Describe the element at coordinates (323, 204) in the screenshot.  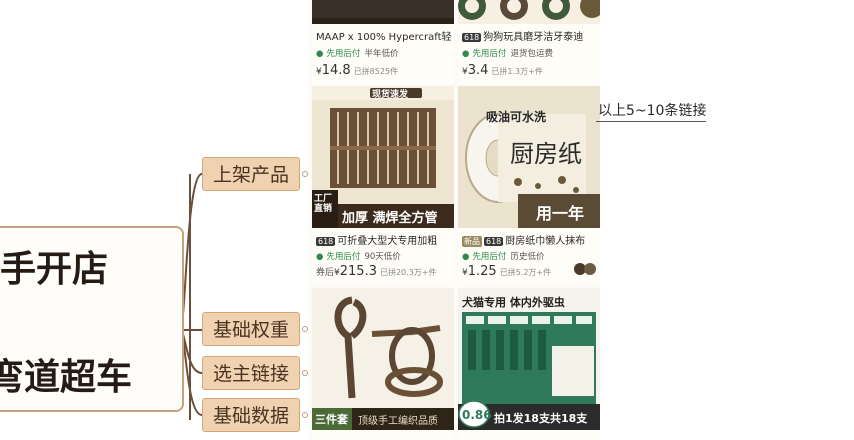
I see `image-corner-label: 工厂直销` at that location.